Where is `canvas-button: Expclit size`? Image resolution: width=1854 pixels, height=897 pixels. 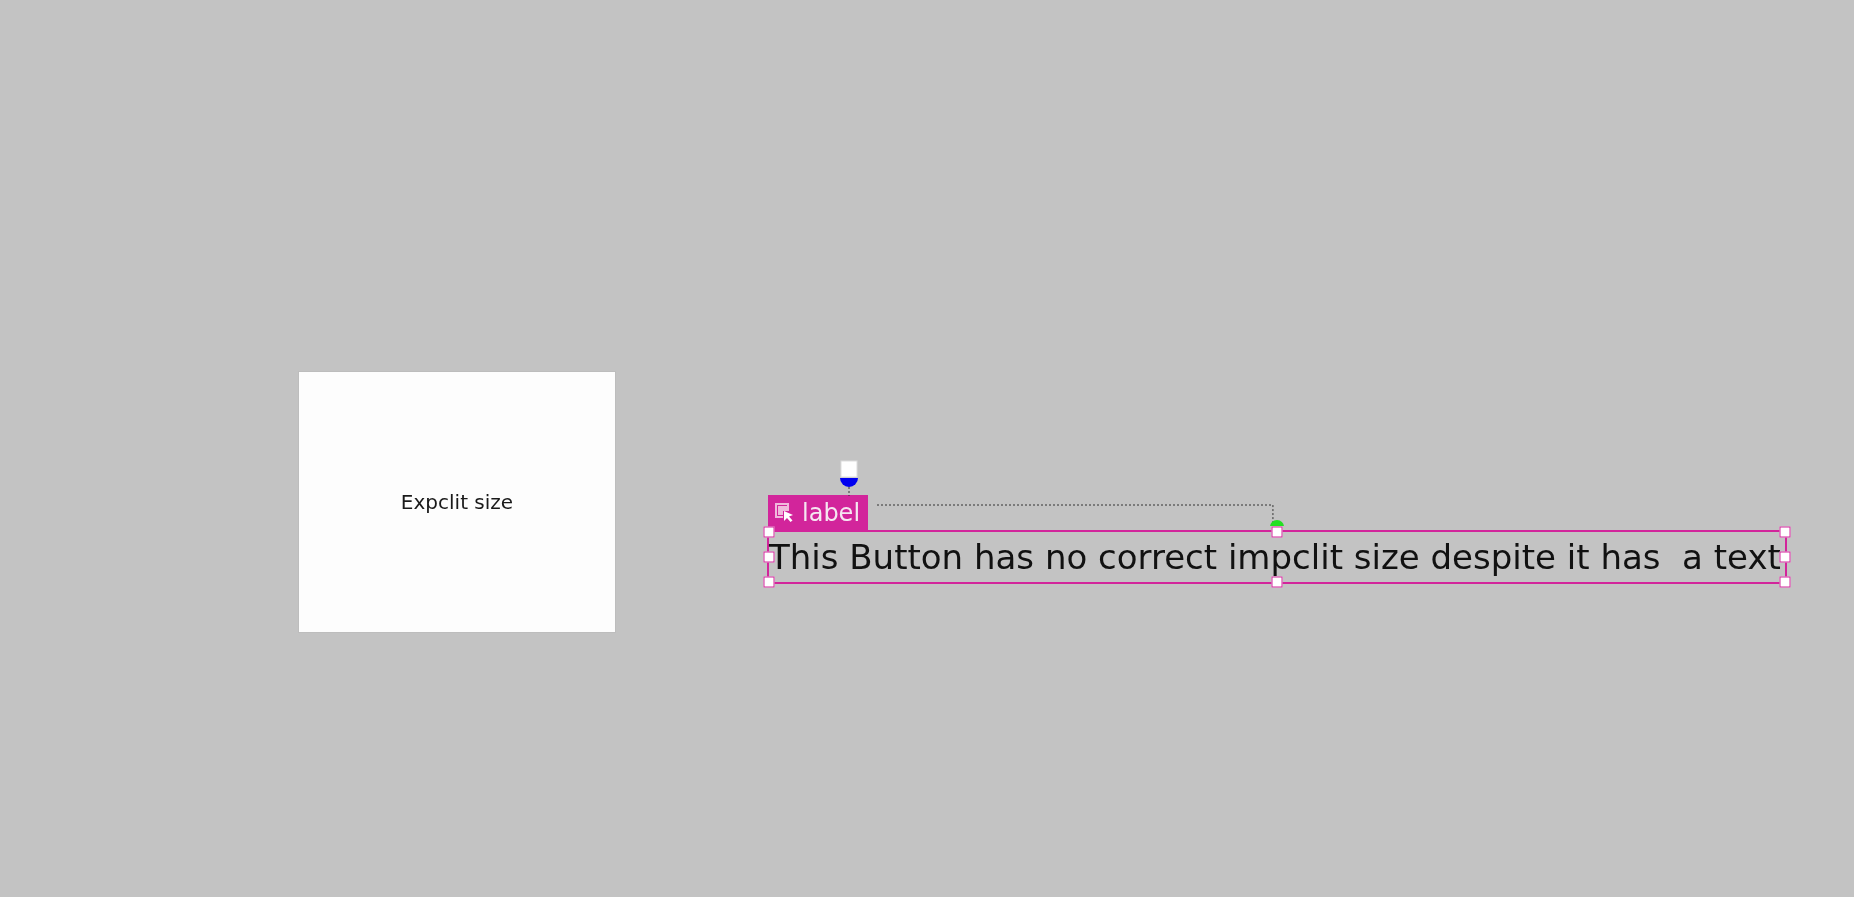 canvas-button: Expclit size is located at coordinates (457, 502).